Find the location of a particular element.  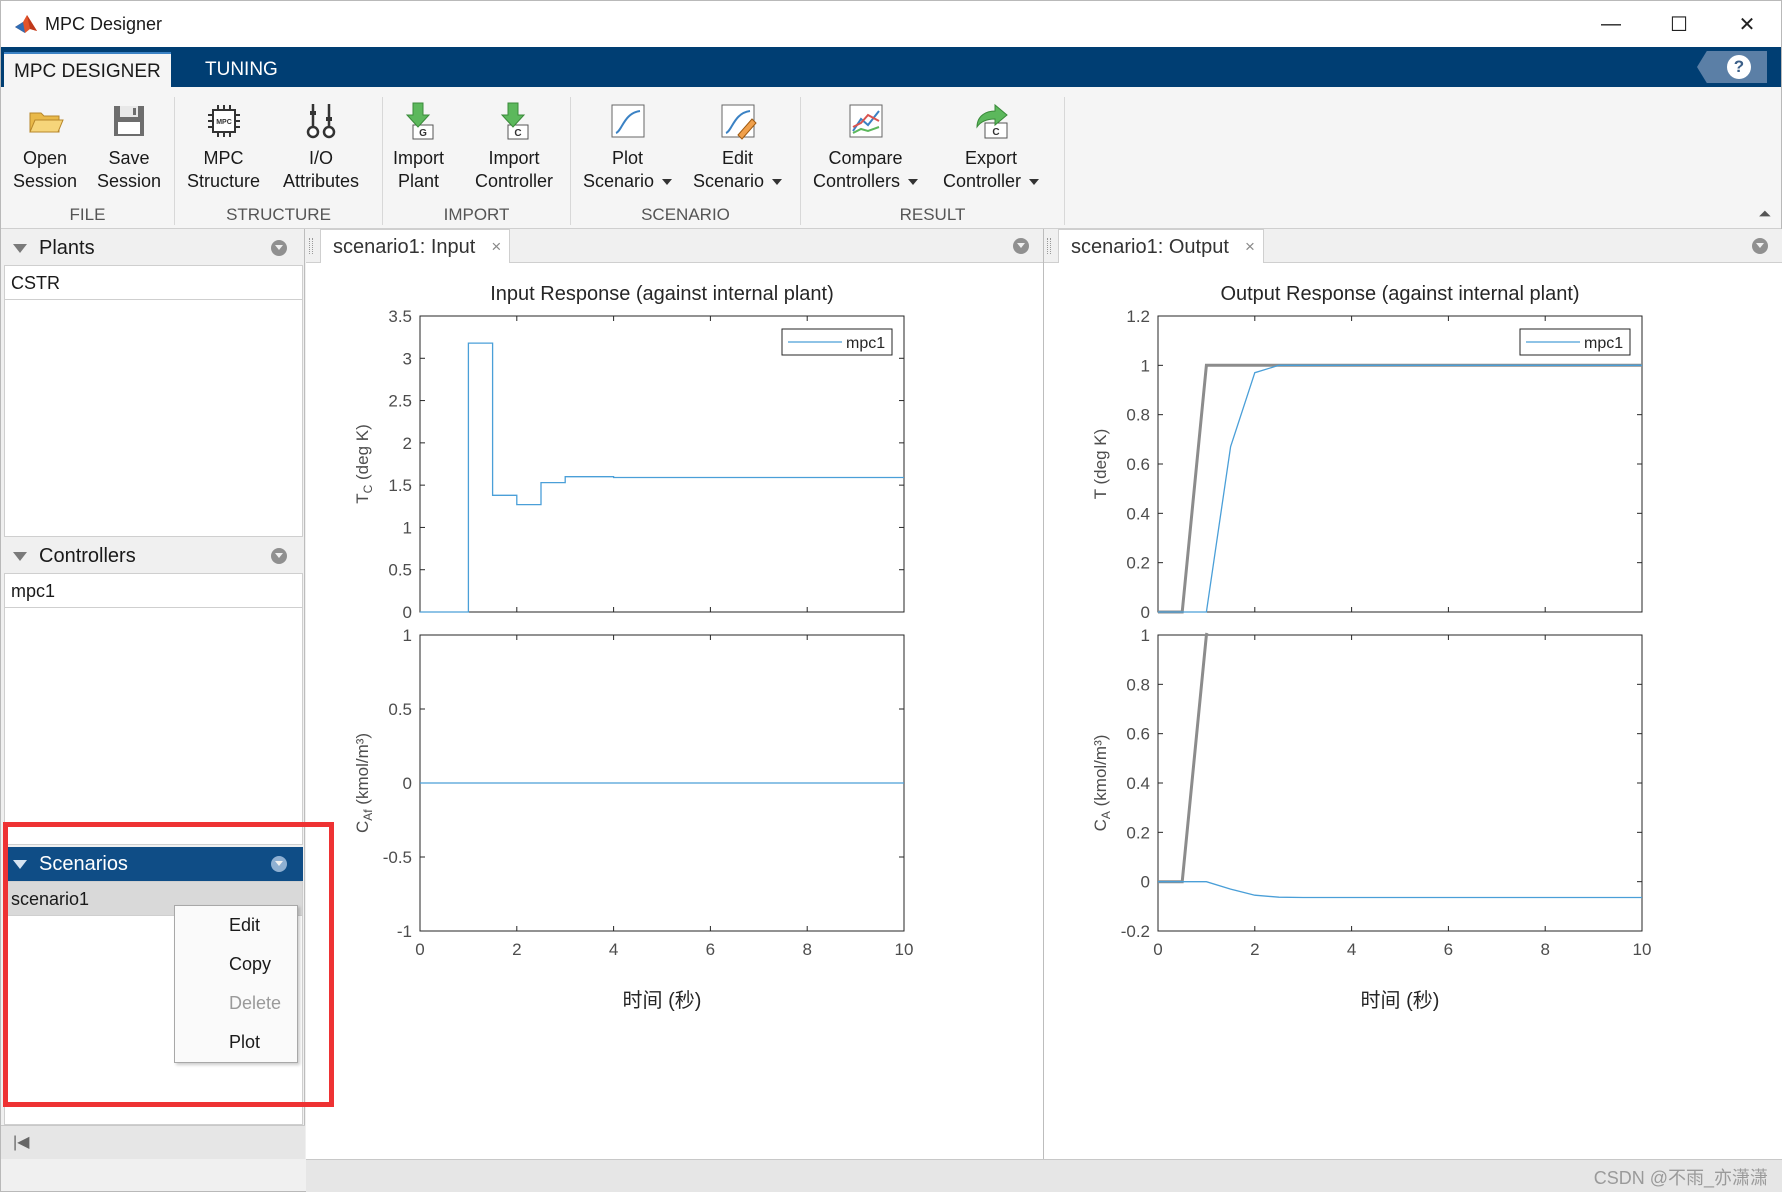

y-tick-label: 2.5 is located at coordinates (400, 401).